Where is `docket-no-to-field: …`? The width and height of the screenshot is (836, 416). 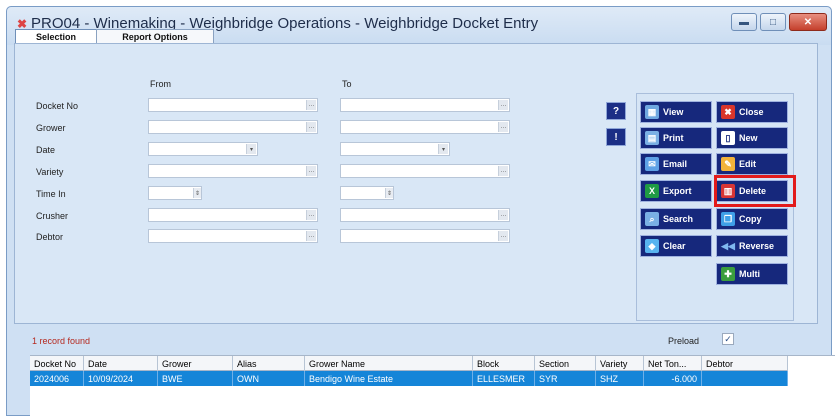
docket-no-to-field: … is located at coordinates (425, 105).